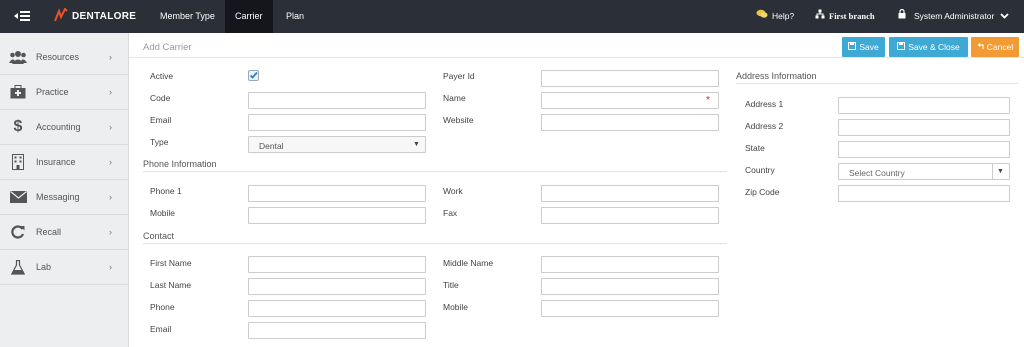  What do you see at coordinates (64, 267) in the screenshot?
I see `sidebar-item-lab: Lab ›` at bounding box center [64, 267].